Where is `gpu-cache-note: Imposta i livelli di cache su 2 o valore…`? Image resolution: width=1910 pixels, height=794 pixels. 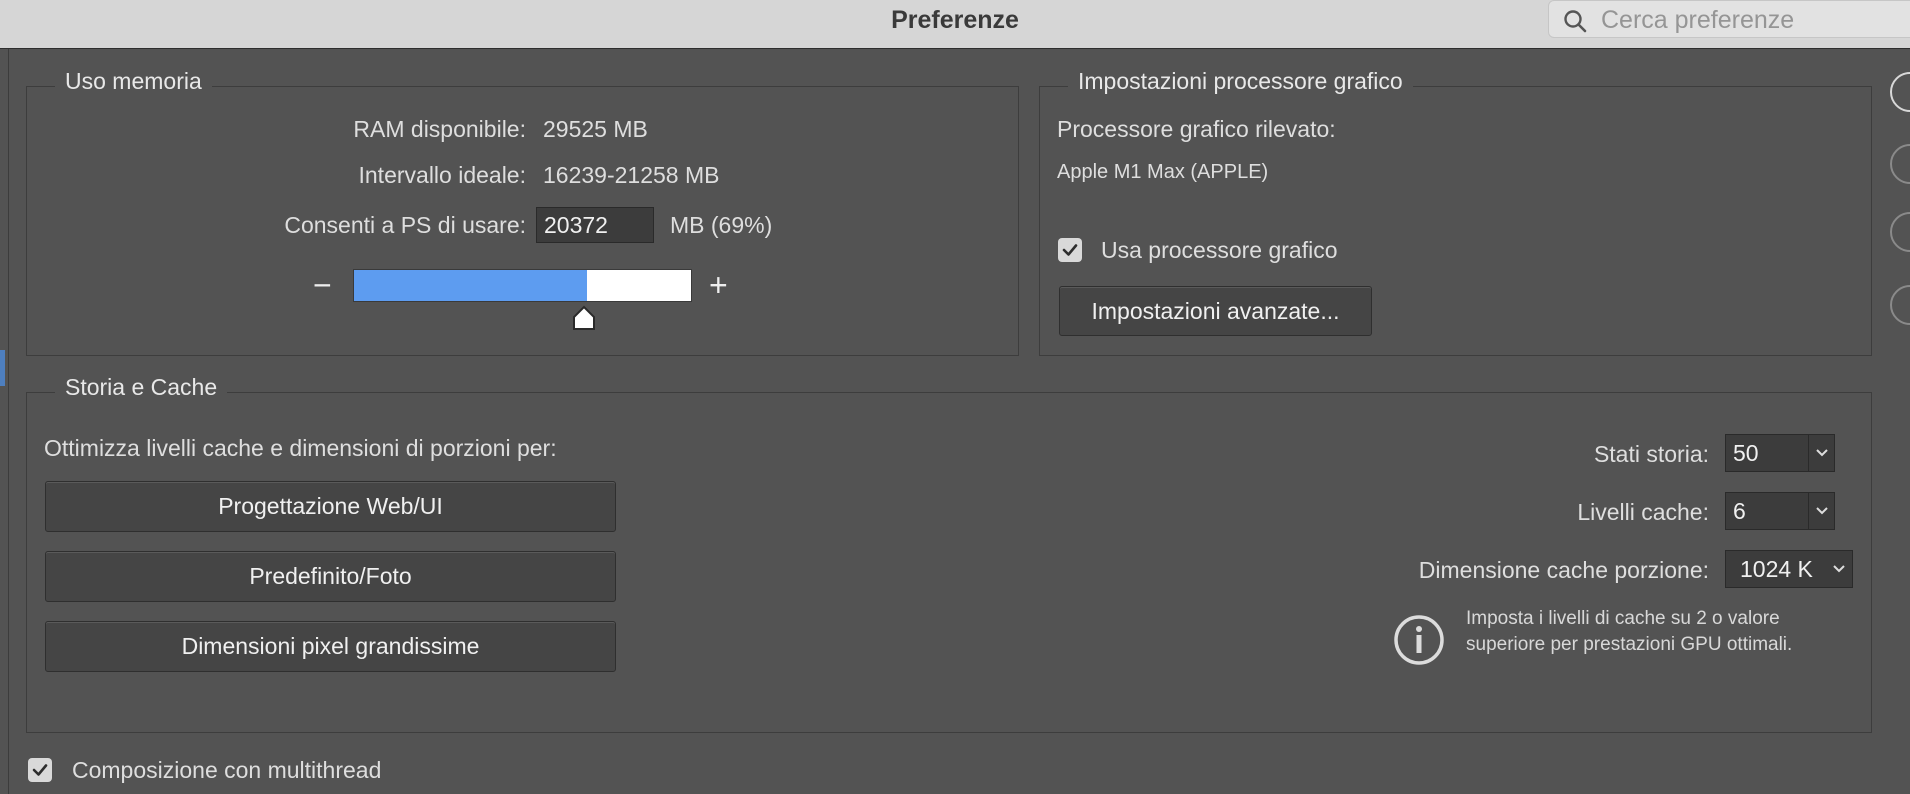
gpu-cache-note: Imposta i livelli di cache su 2 o valore… is located at coordinates (1629, 631).